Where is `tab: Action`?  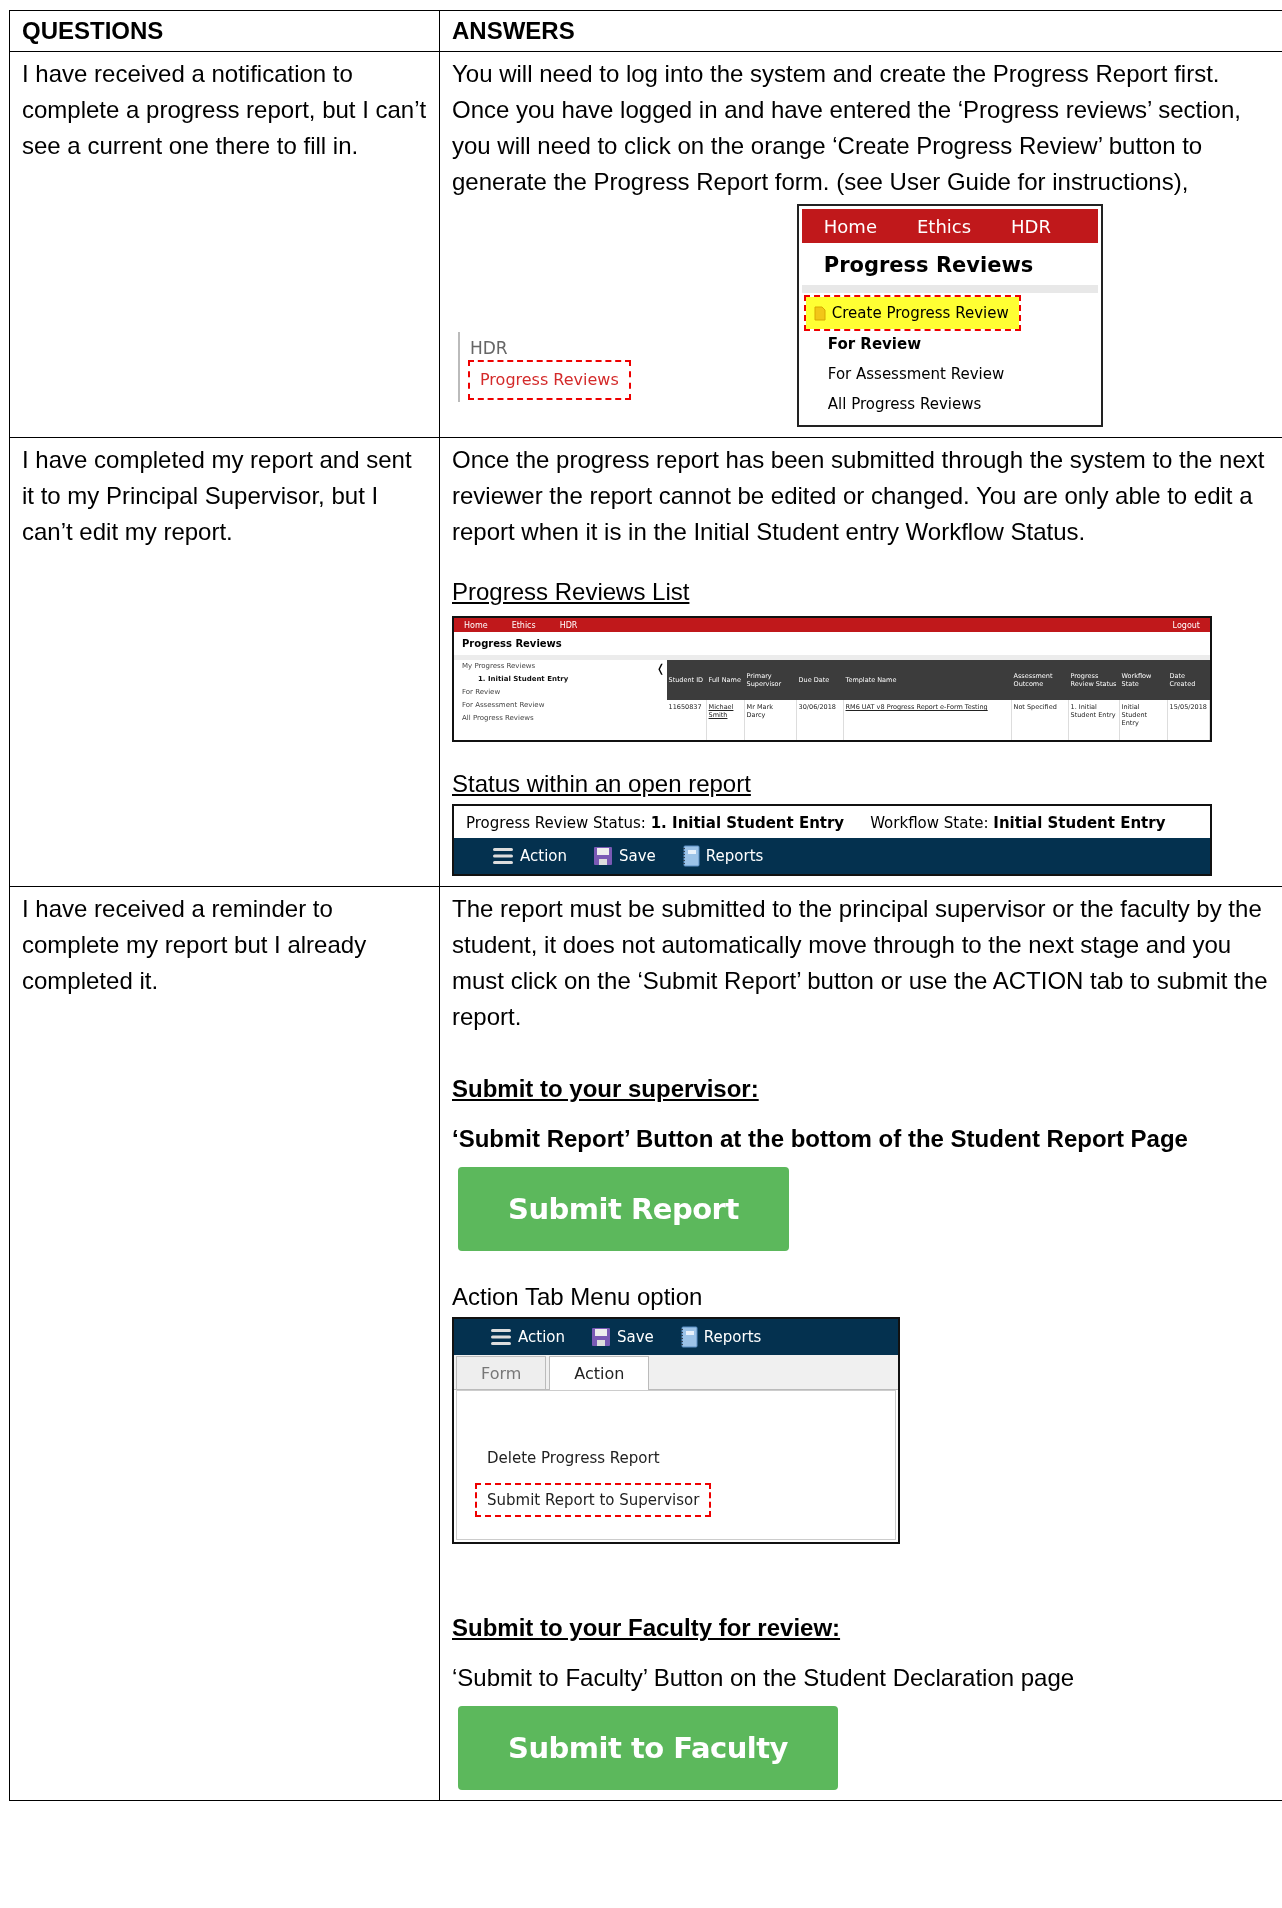 tab: Action is located at coordinates (599, 1373).